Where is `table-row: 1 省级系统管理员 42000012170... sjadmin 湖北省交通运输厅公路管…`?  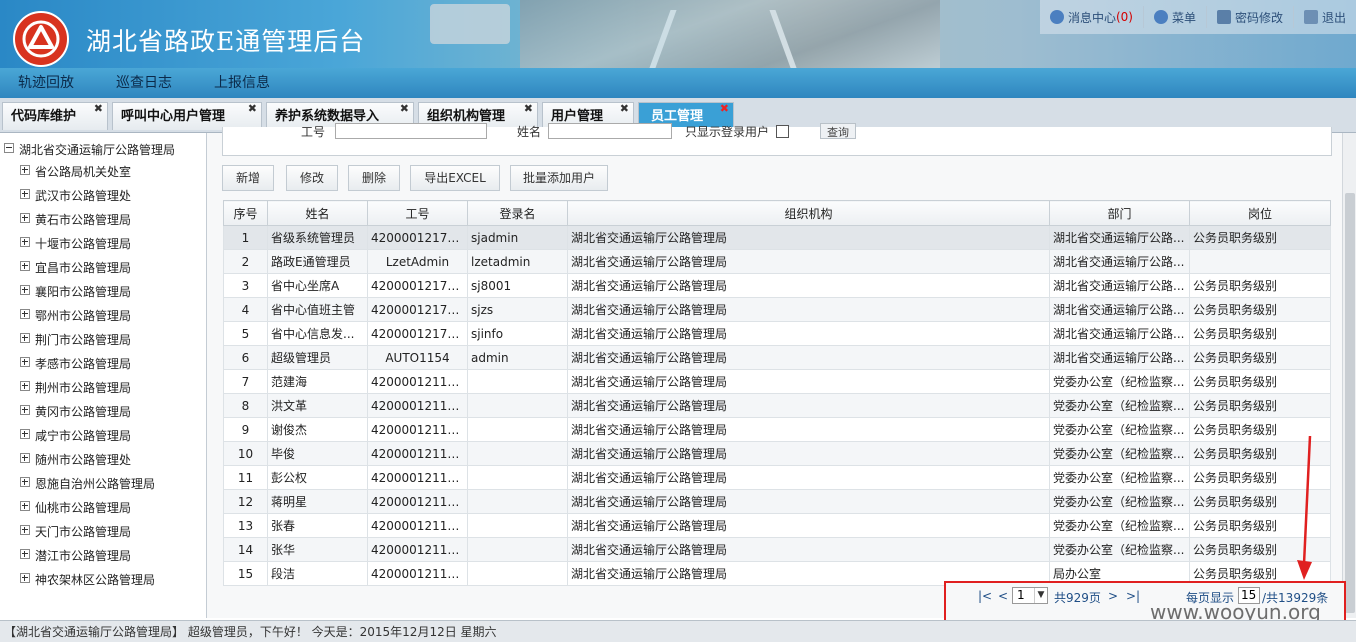
table-row: 1 省级系统管理员 42000012170... sjadmin 湖北省交通运输厅公路管… is located at coordinates (777, 237).